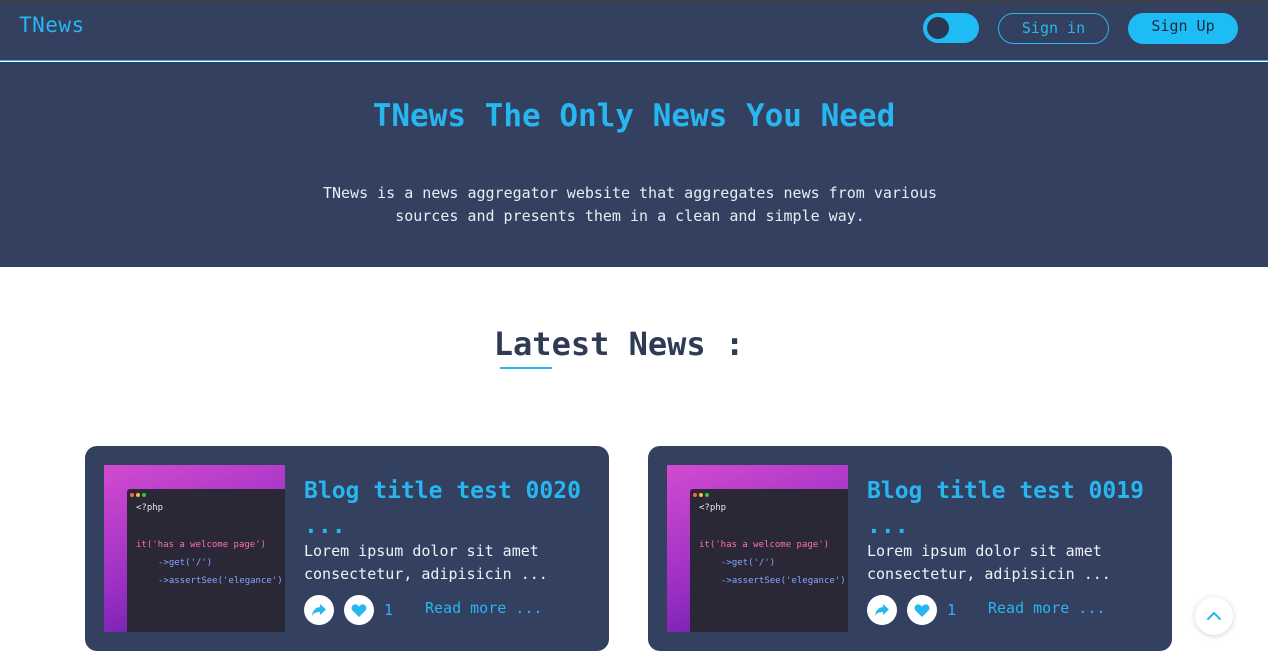  Describe the element at coordinates (526, 368) in the screenshot. I see `heading-underline` at that location.